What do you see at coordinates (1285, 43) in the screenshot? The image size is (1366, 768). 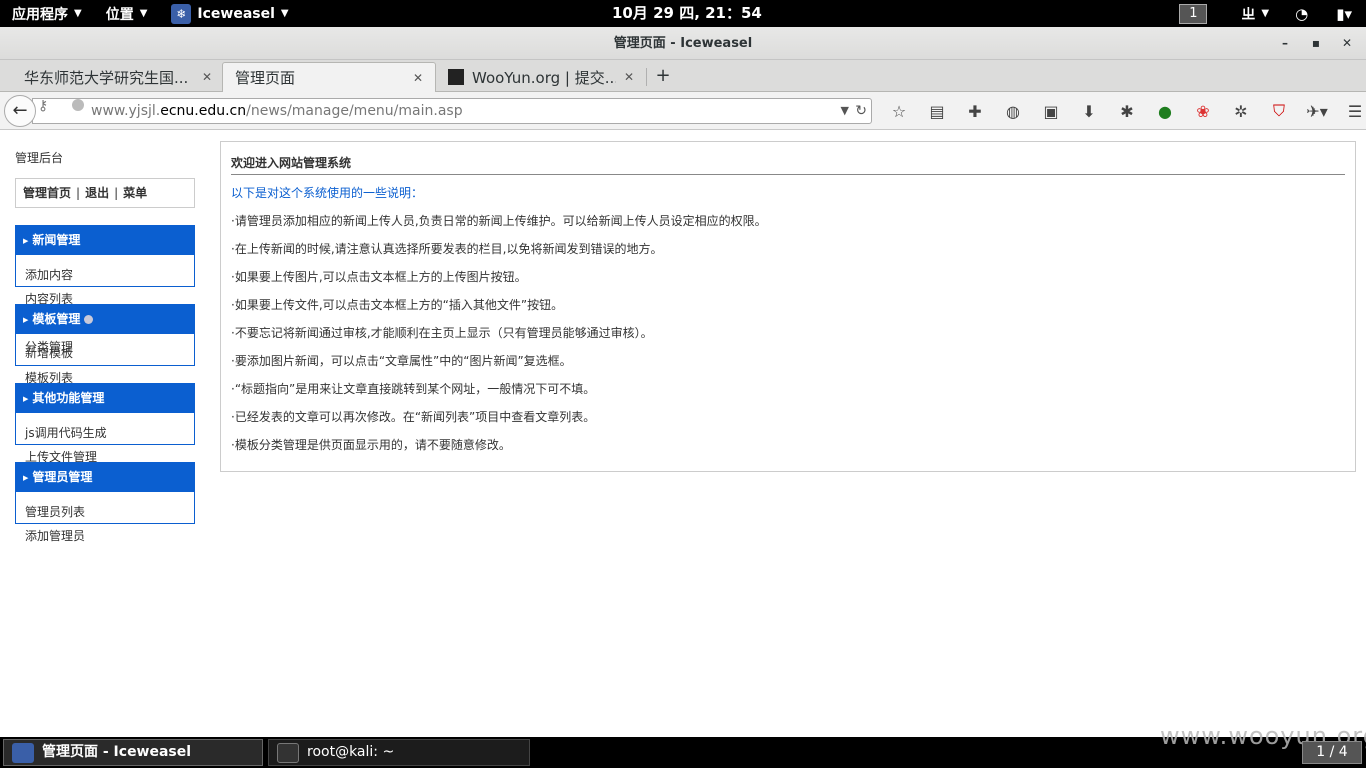 I see `minimize-button: –` at bounding box center [1285, 43].